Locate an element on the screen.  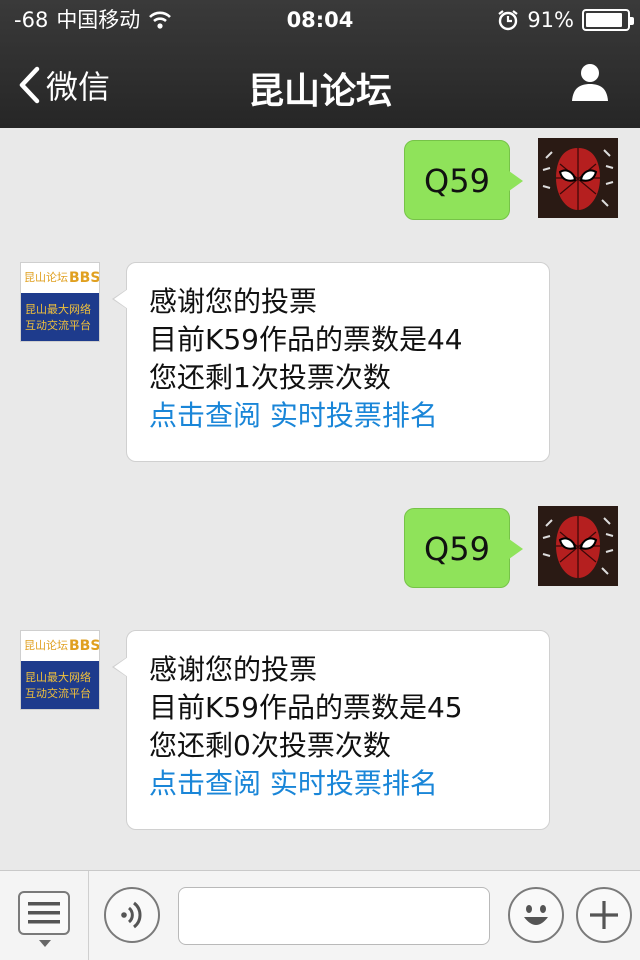
add-button is located at coordinates (604, 915).